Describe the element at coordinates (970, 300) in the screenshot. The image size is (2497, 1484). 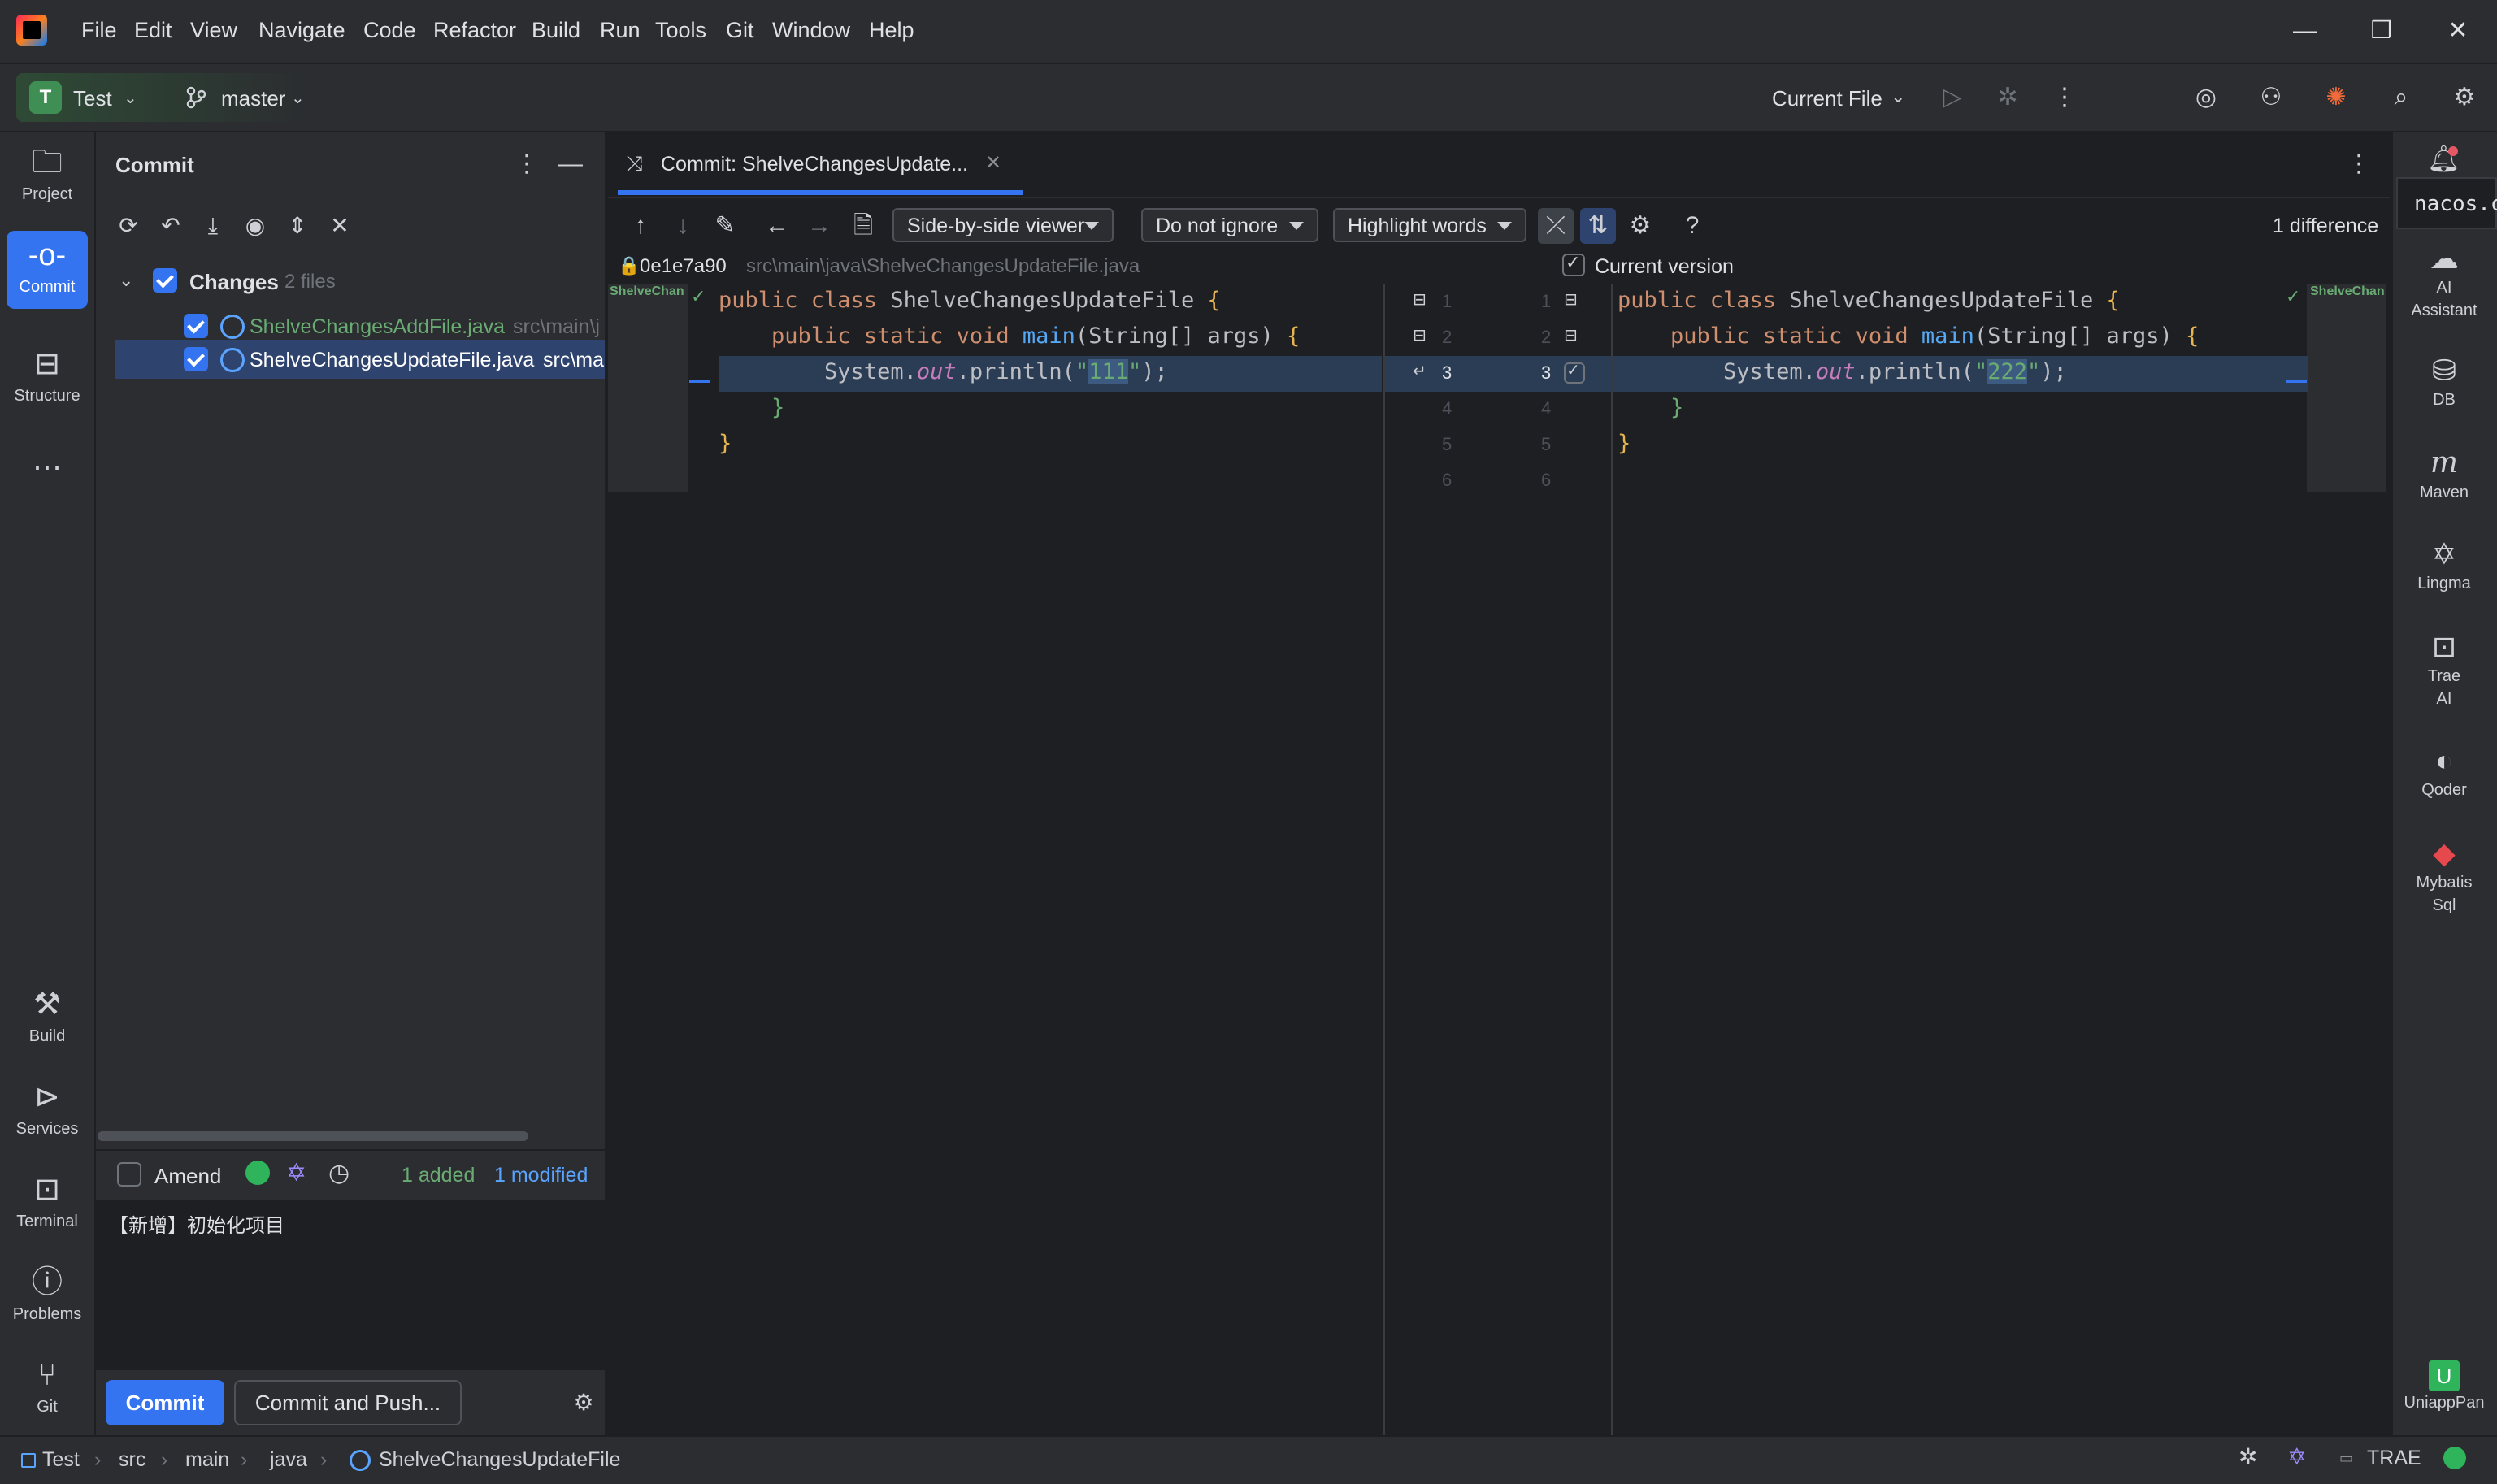
I see `left-code-line-1: public class ShelveChangesUpdateFile {` at that location.